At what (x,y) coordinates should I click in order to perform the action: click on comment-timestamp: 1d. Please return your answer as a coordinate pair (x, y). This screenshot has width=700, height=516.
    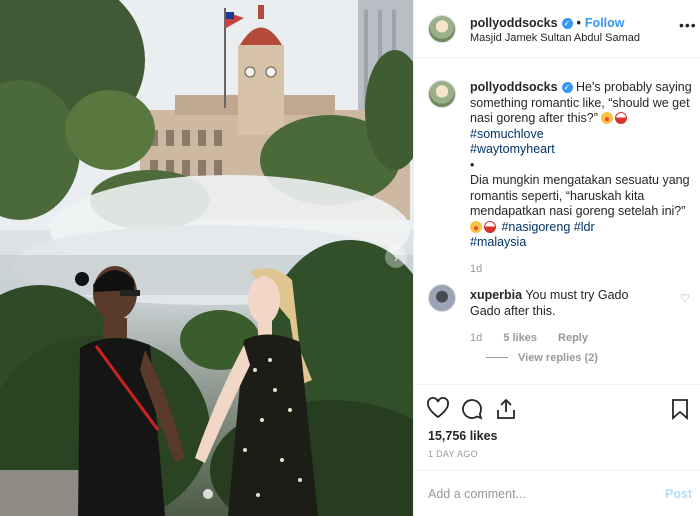
    Looking at the image, I should click on (476, 338).